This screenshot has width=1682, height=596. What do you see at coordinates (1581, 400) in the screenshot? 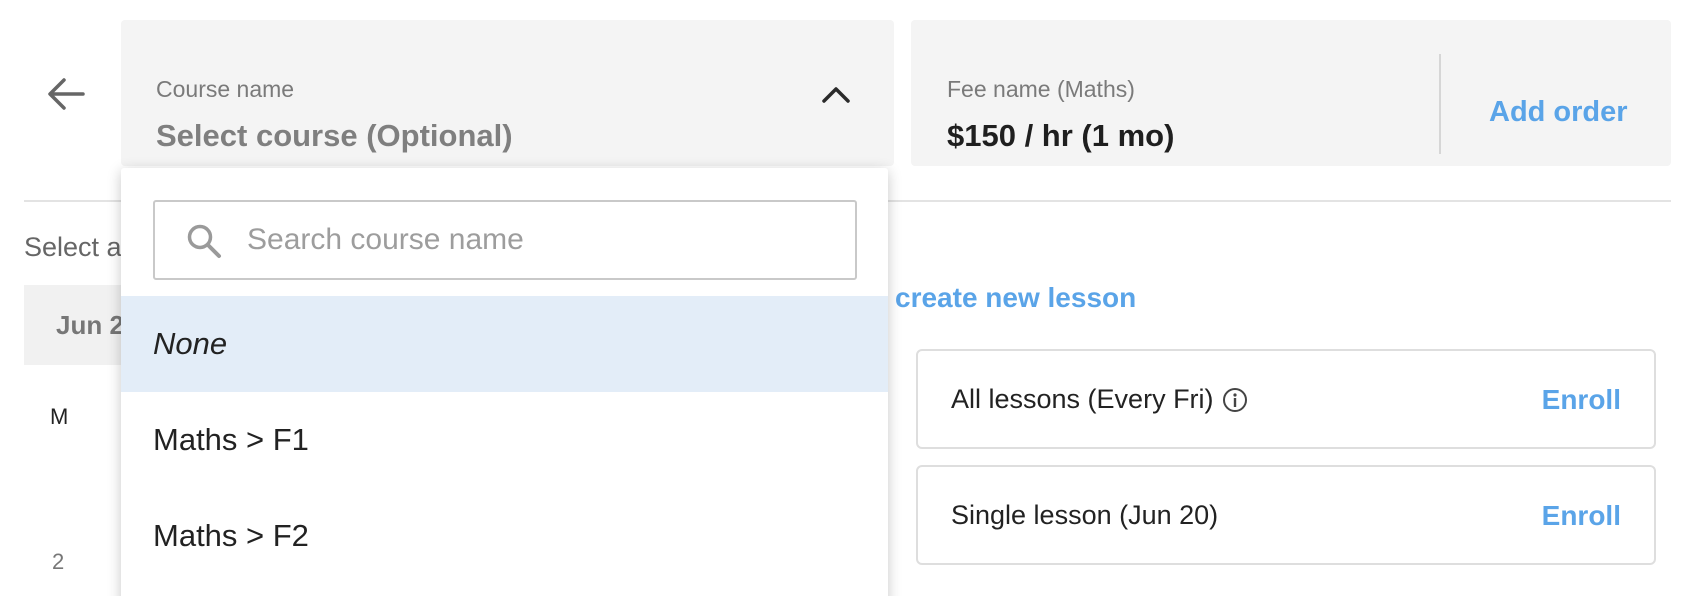
I see `enroll-button-all: Enroll` at bounding box center [1581, 400].